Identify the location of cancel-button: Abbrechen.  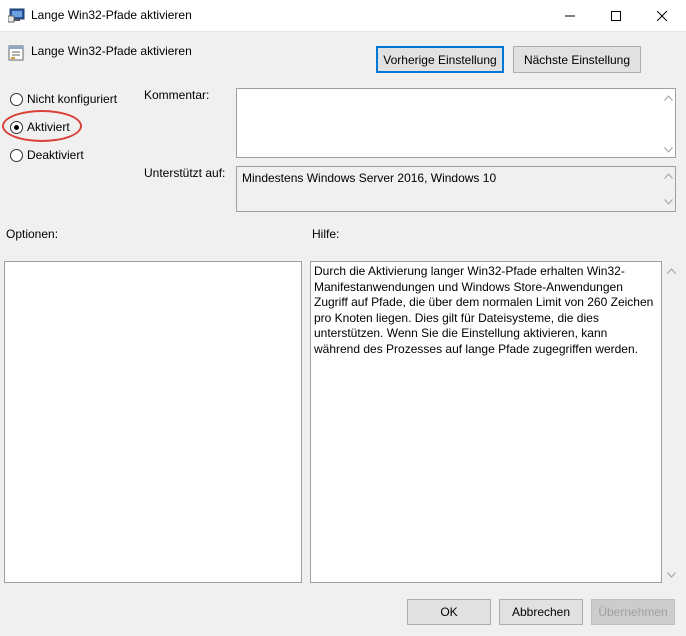
(541, 612).